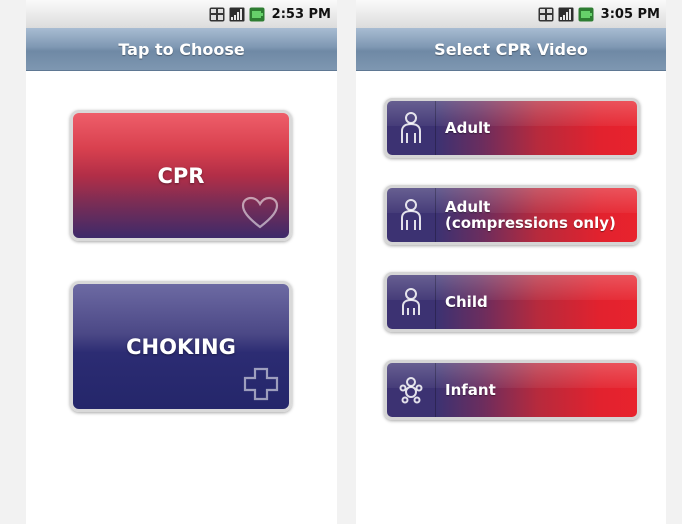 This screenshot has height=524, width=682. What do you see at coordinates (512, 390) in the screenshot?
I see `infant-video-button: Infant` at bounding box center [512, 390].